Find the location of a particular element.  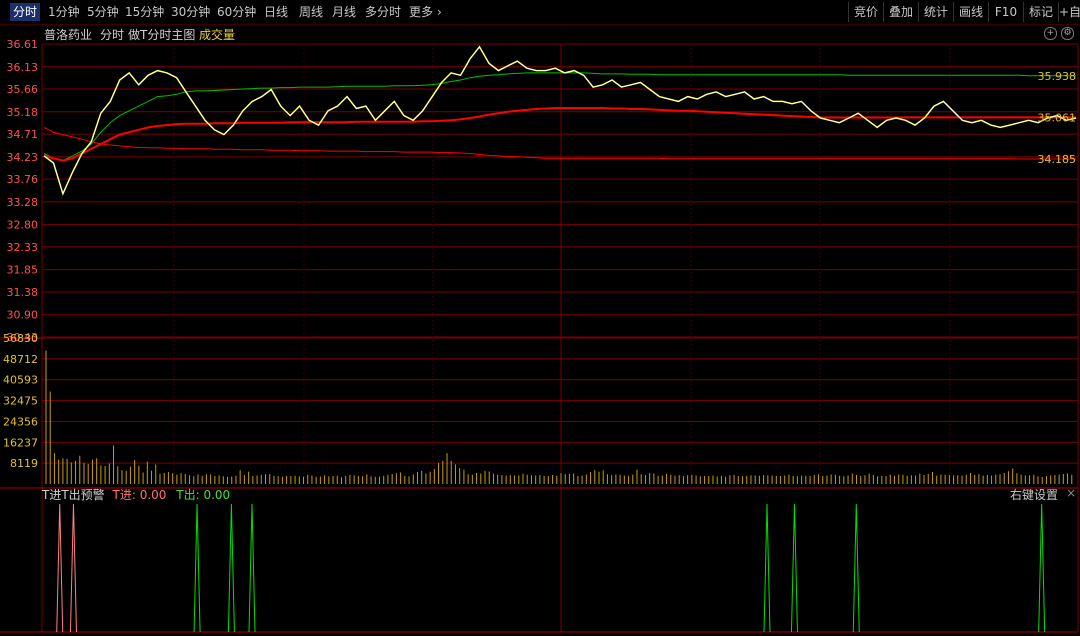

price-tick-label: 33.76 is located at coordinates (23, 179).